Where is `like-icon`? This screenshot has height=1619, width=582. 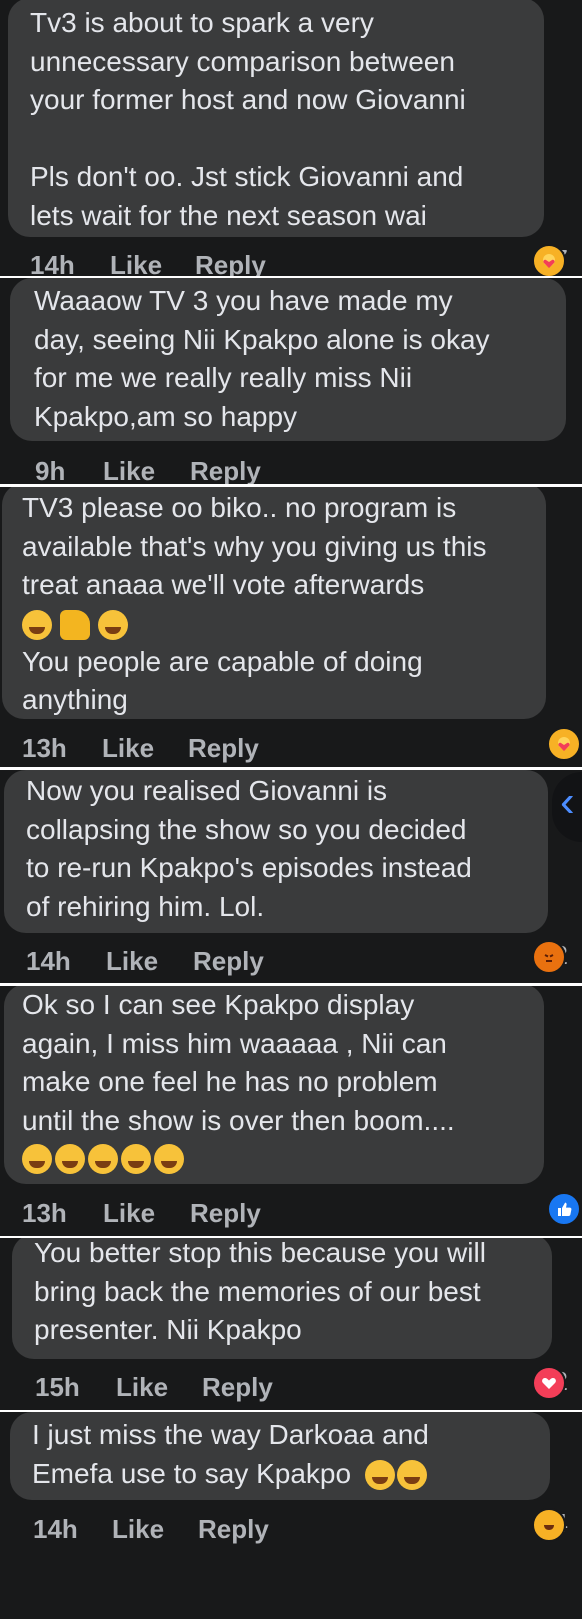
like-icon is located at coordinates (563, 1209).